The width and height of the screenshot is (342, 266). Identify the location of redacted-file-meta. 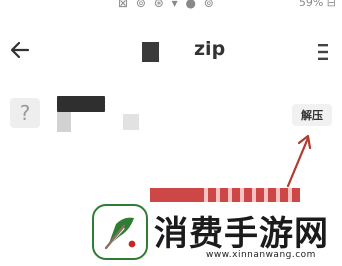
(131, 122).